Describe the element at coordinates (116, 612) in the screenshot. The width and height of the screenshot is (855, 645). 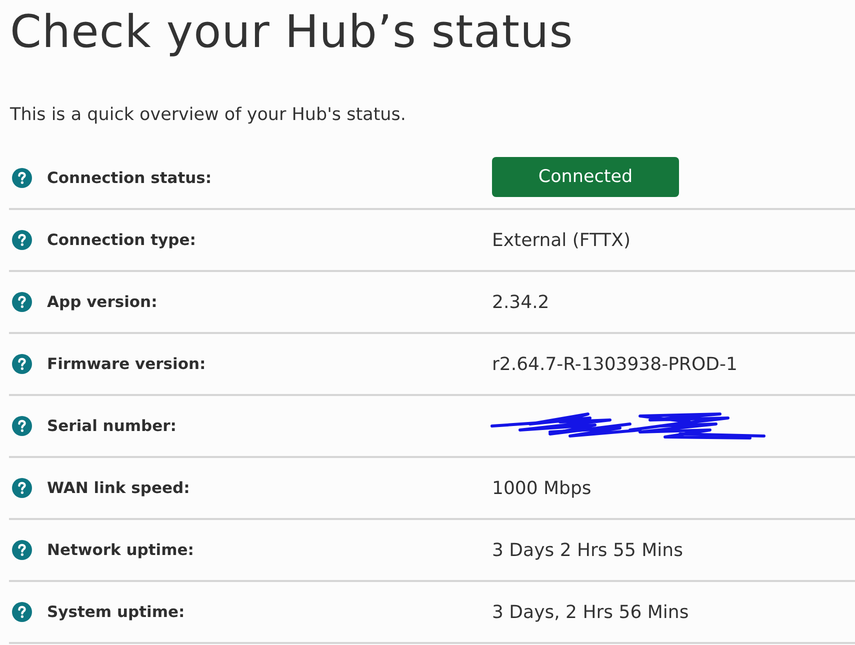
I see `field-label: System uptime:` at that location.